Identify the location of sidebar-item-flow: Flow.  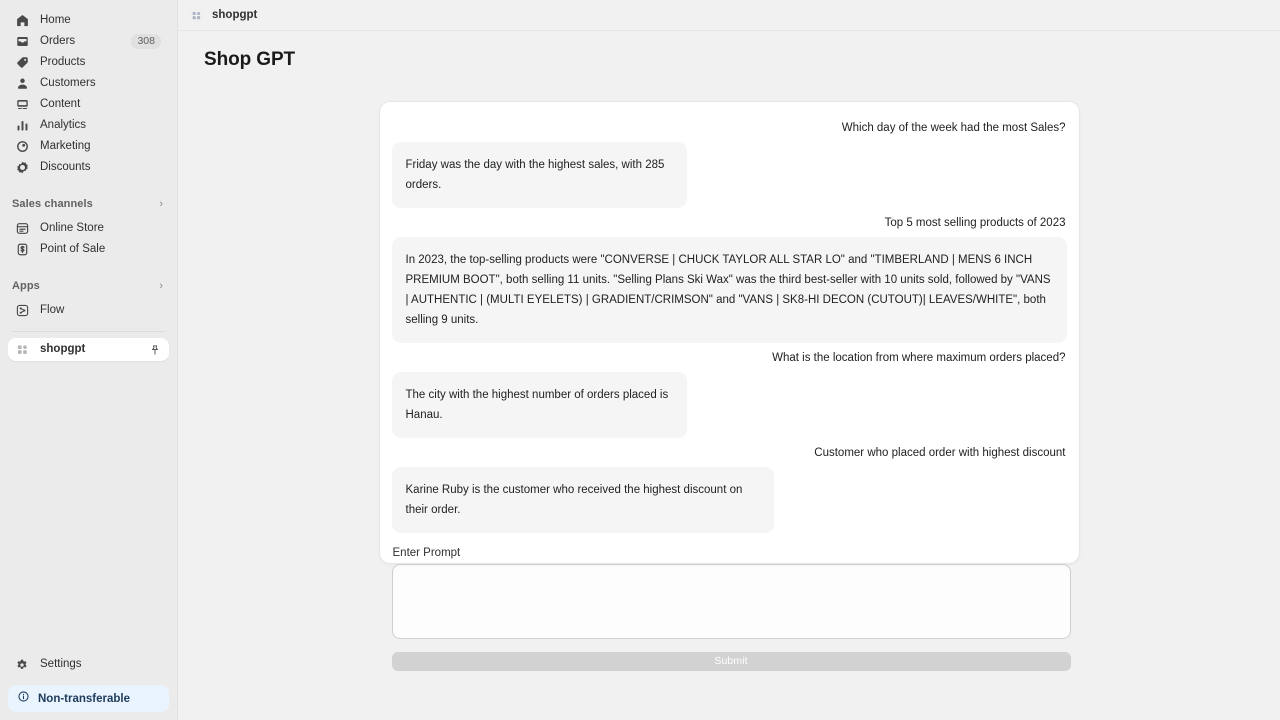
(88, 310).